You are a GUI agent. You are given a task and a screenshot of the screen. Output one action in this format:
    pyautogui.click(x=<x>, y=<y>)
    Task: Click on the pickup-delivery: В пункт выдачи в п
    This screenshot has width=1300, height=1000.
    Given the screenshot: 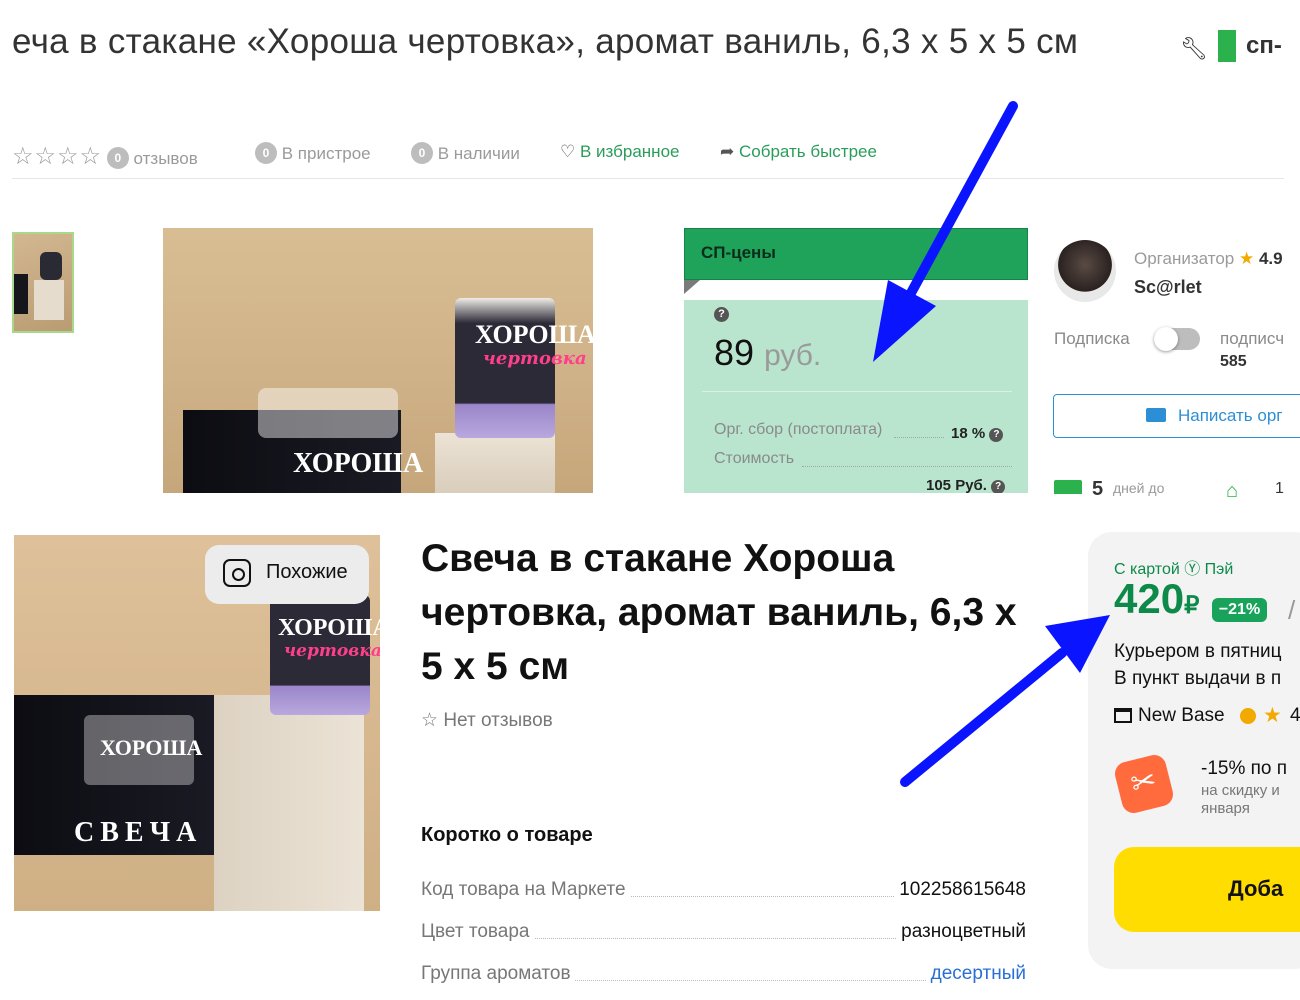 What is the action you would take?
    pyautogui.click(x=1198, y=678)
    